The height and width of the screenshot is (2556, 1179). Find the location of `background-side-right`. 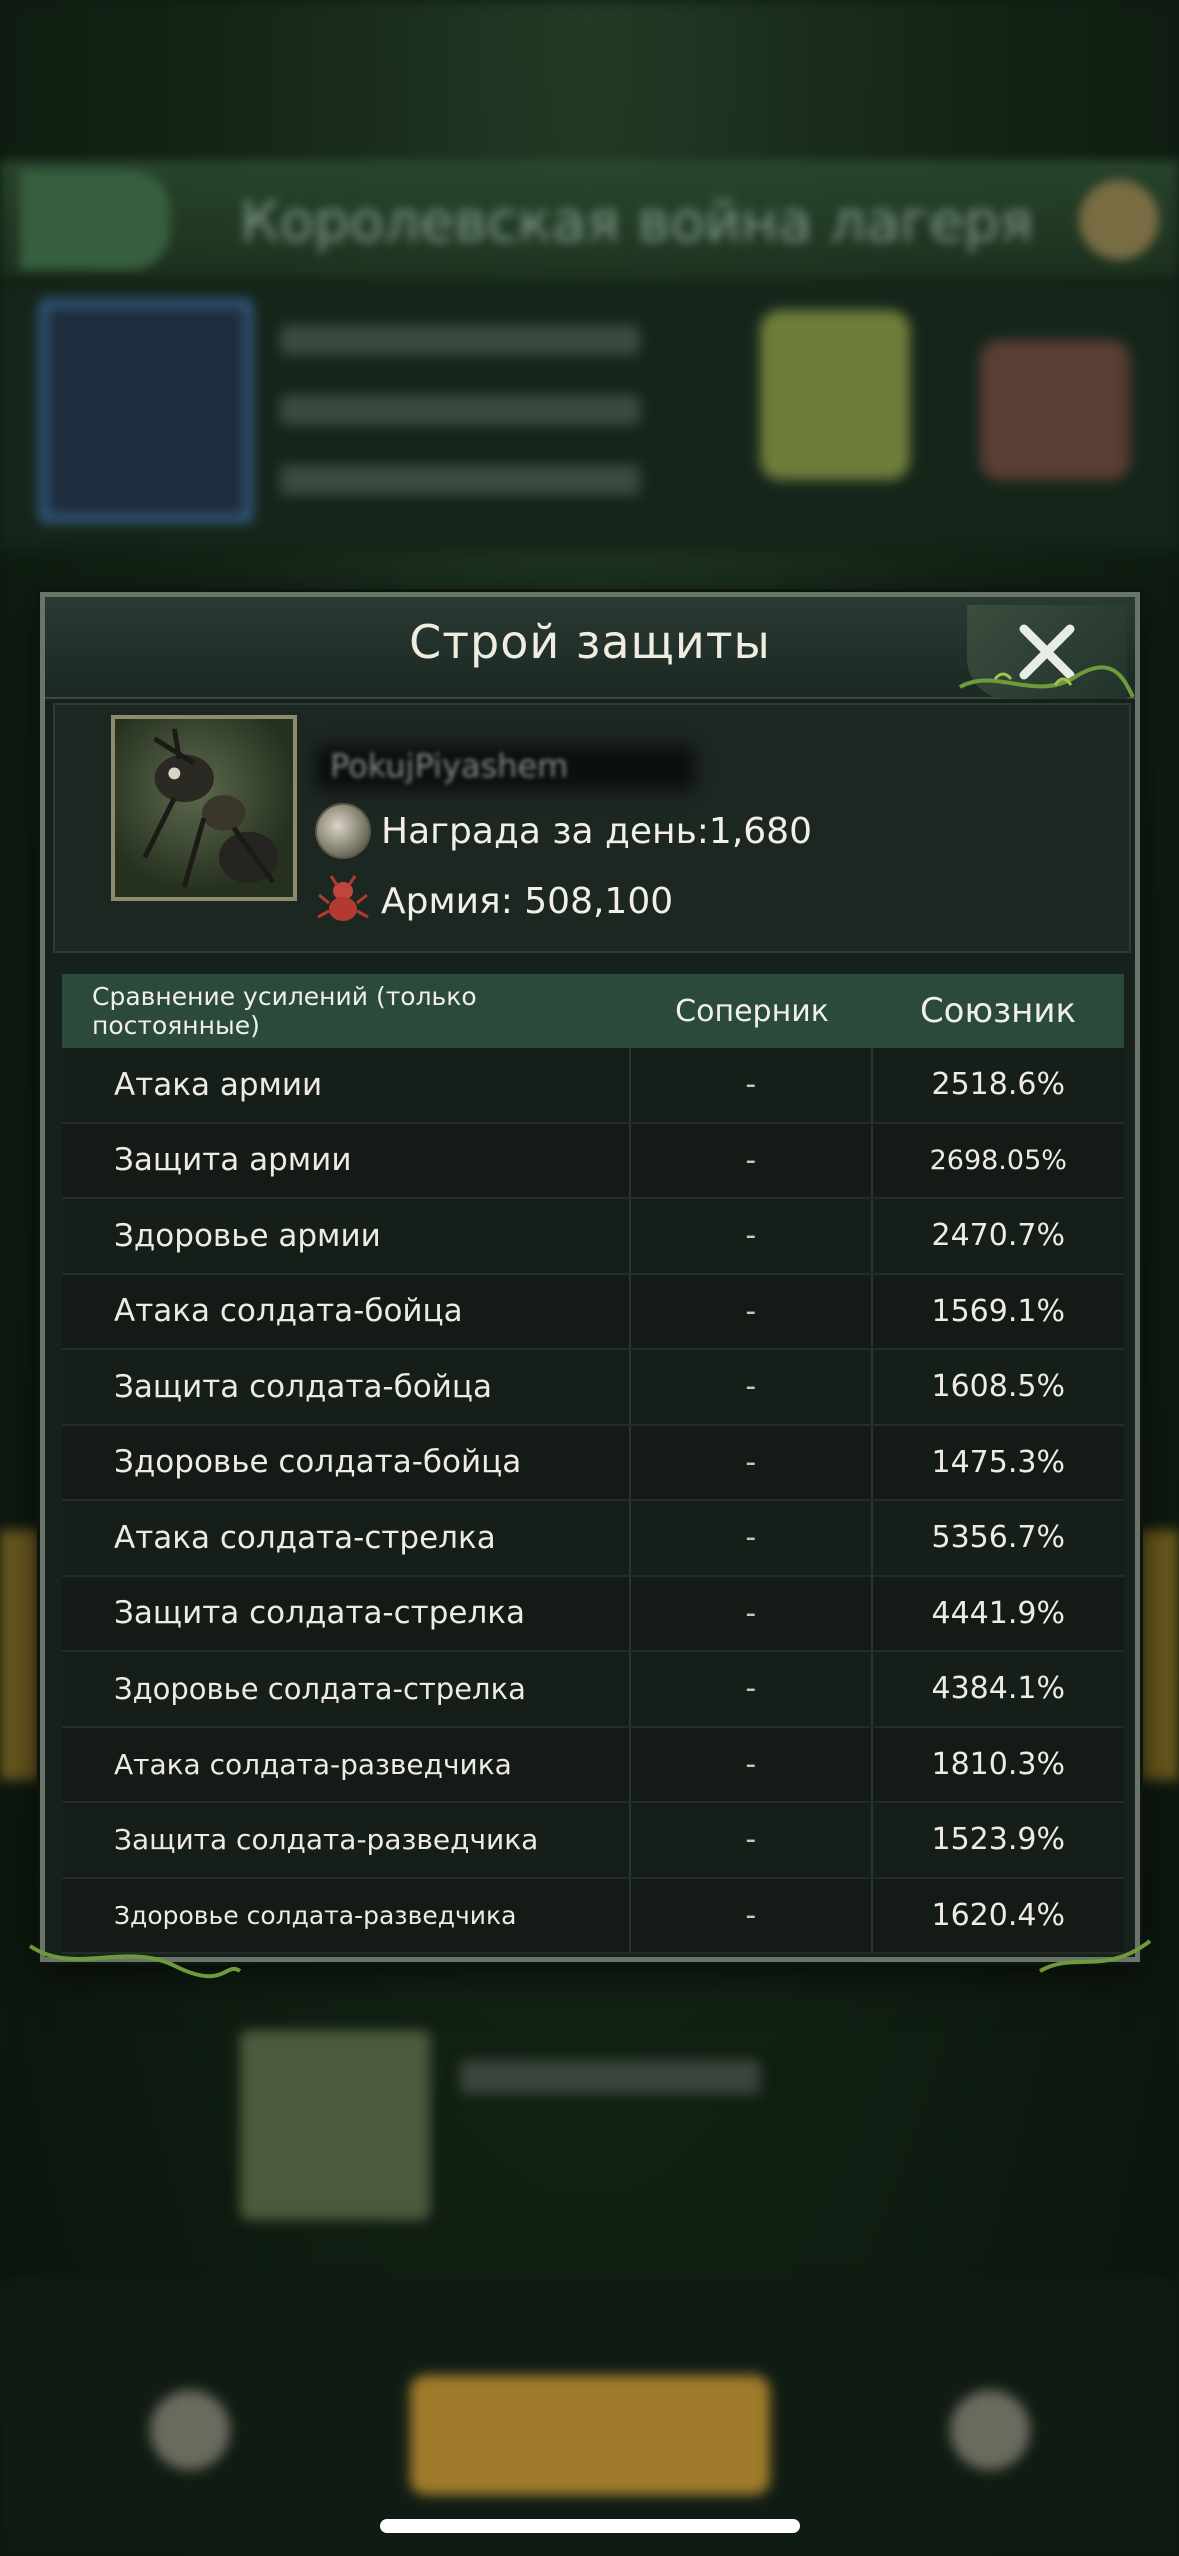

background-side-right is located at coordinates (1159, 1655).